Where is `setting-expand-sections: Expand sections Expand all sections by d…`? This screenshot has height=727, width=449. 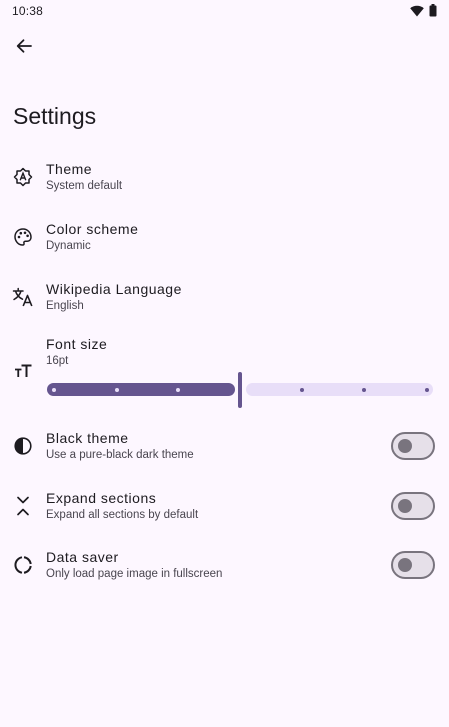 setting-expand-sections: Expand sections Expand all sections by d… is located at coordinates (224, 508).